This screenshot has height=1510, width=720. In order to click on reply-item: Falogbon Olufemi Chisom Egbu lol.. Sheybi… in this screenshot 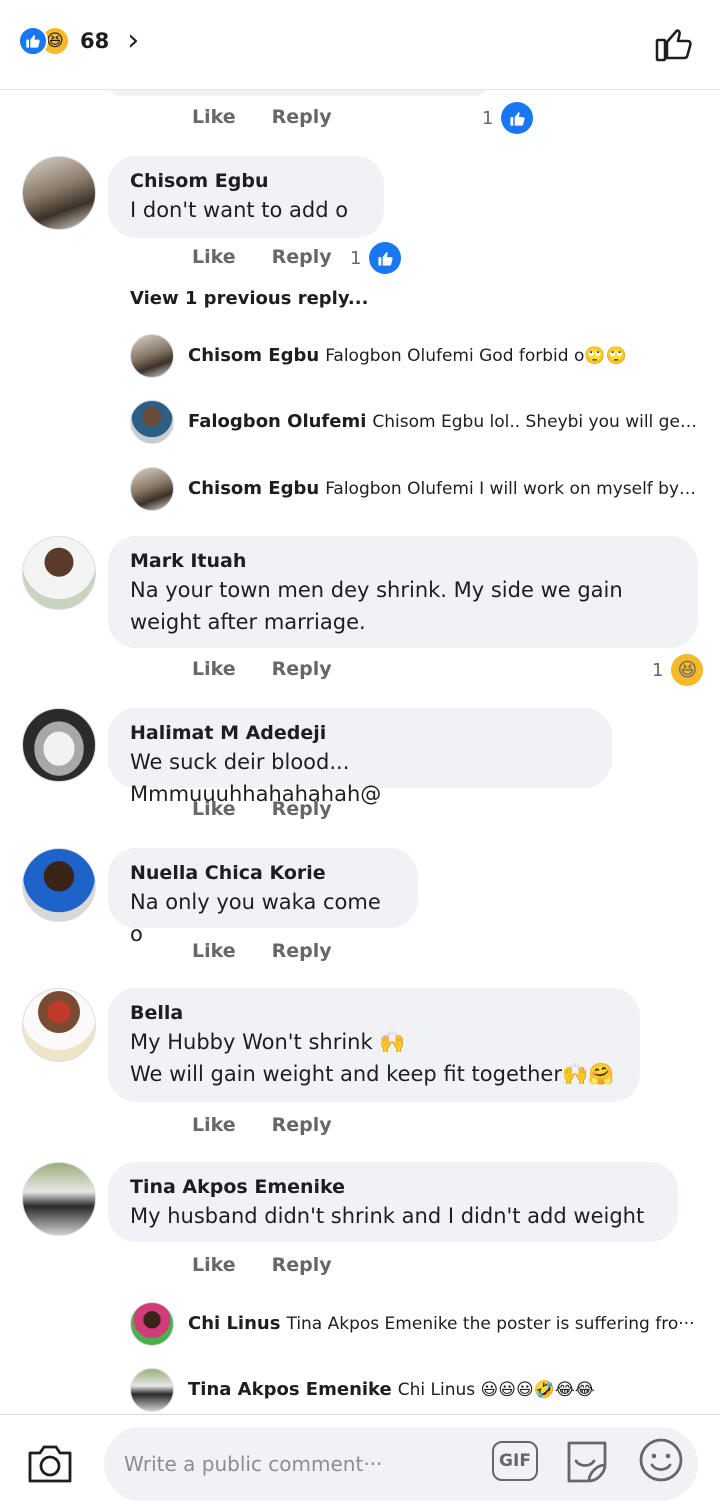, I will do `click(443, 422)`.